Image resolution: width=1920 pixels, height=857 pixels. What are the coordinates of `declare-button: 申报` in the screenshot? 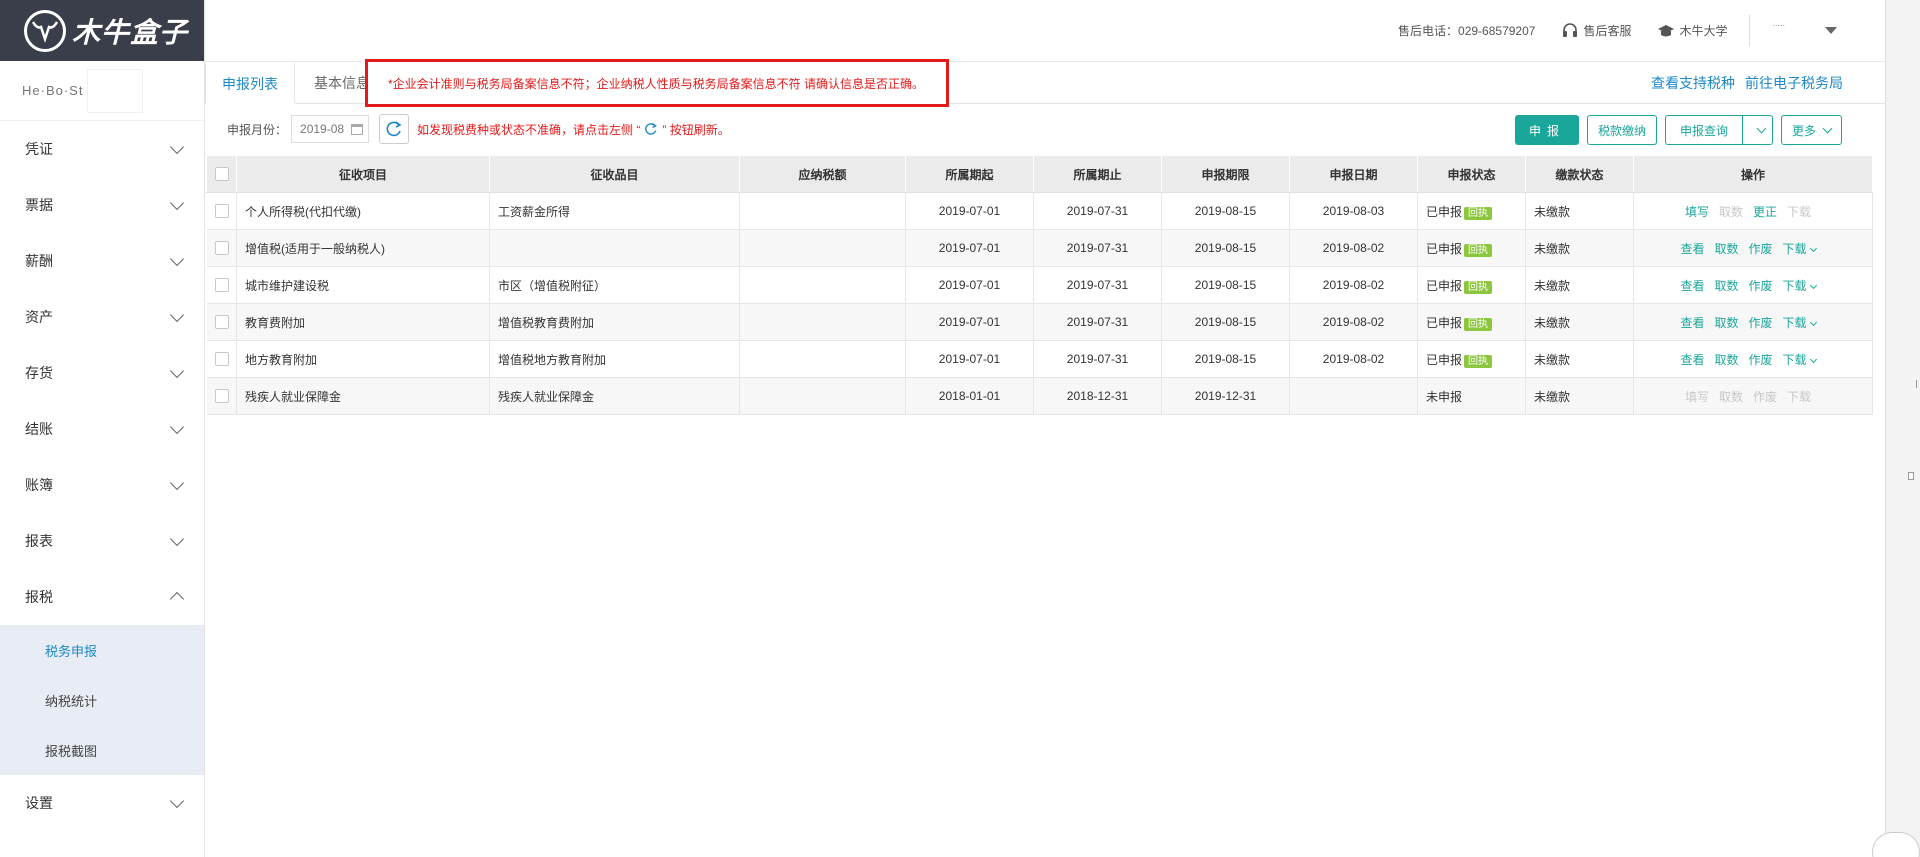 It's located at (1546, 130).